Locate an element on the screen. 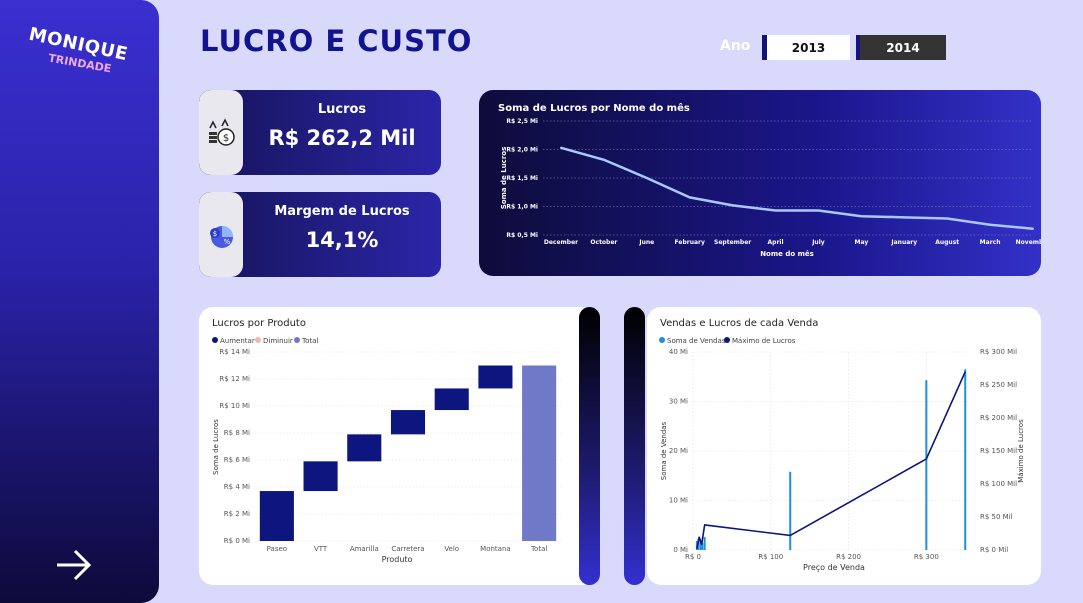 Image resolution: width=1083 pixels, height=603 pixels. y-tick-label: R$ 2,0 Mi is located at coordinates (522, 150).